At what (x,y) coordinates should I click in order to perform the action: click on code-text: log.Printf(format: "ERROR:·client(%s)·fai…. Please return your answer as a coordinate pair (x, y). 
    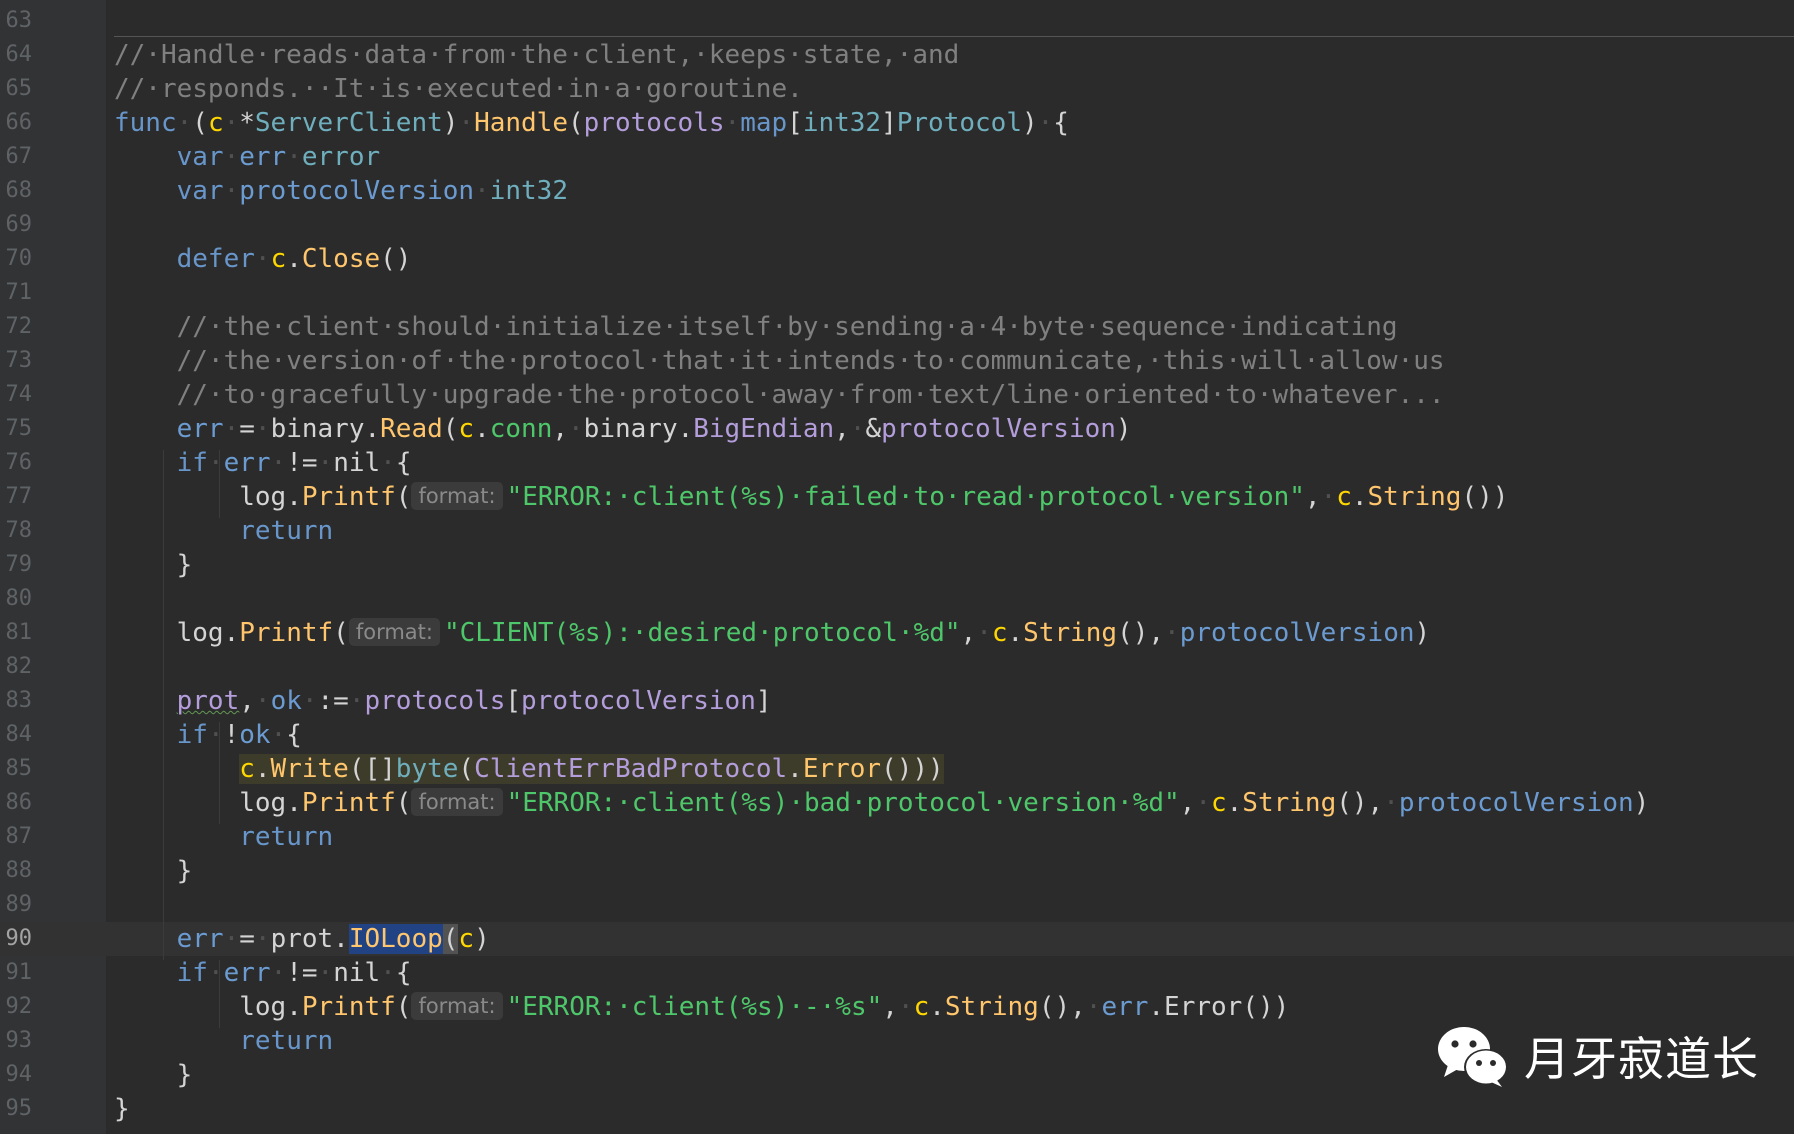
    Looking at the image, I should click on (811, 497).